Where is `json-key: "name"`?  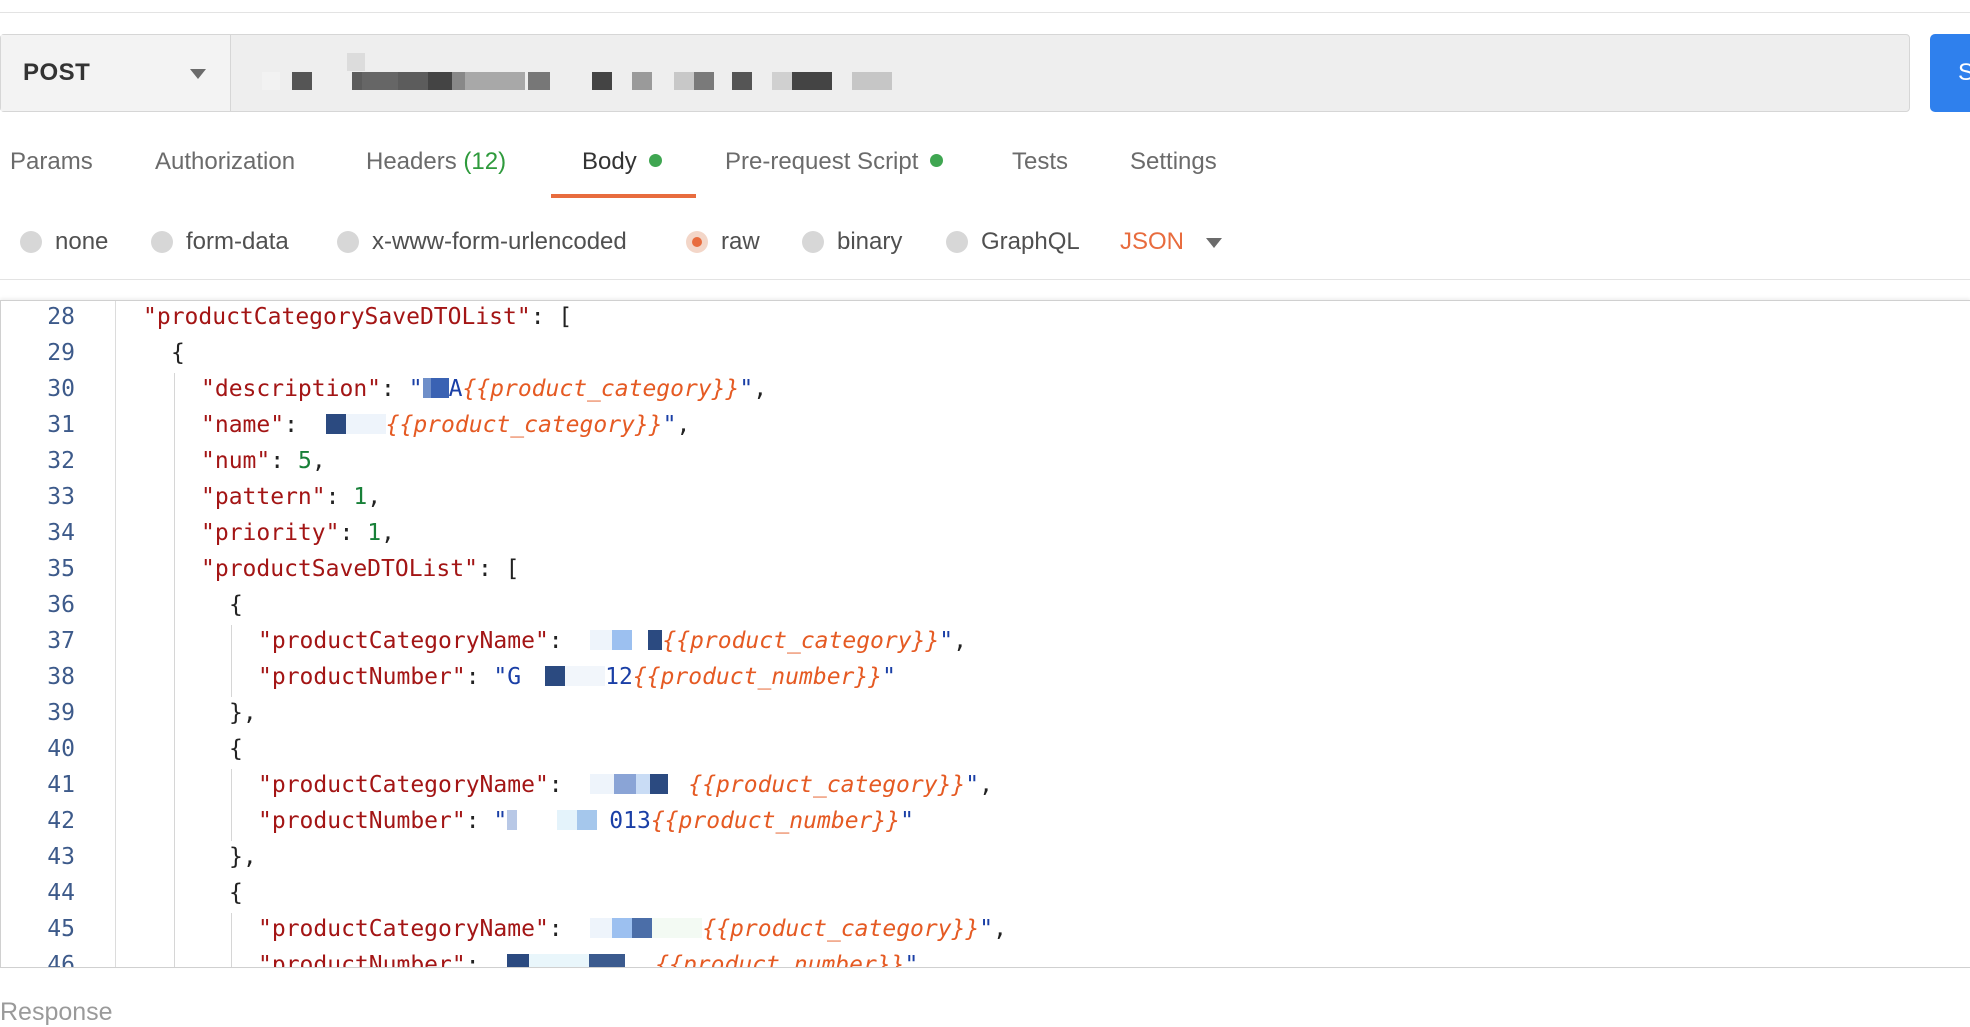
json-key: "name" is located at coordinates (243, 425).